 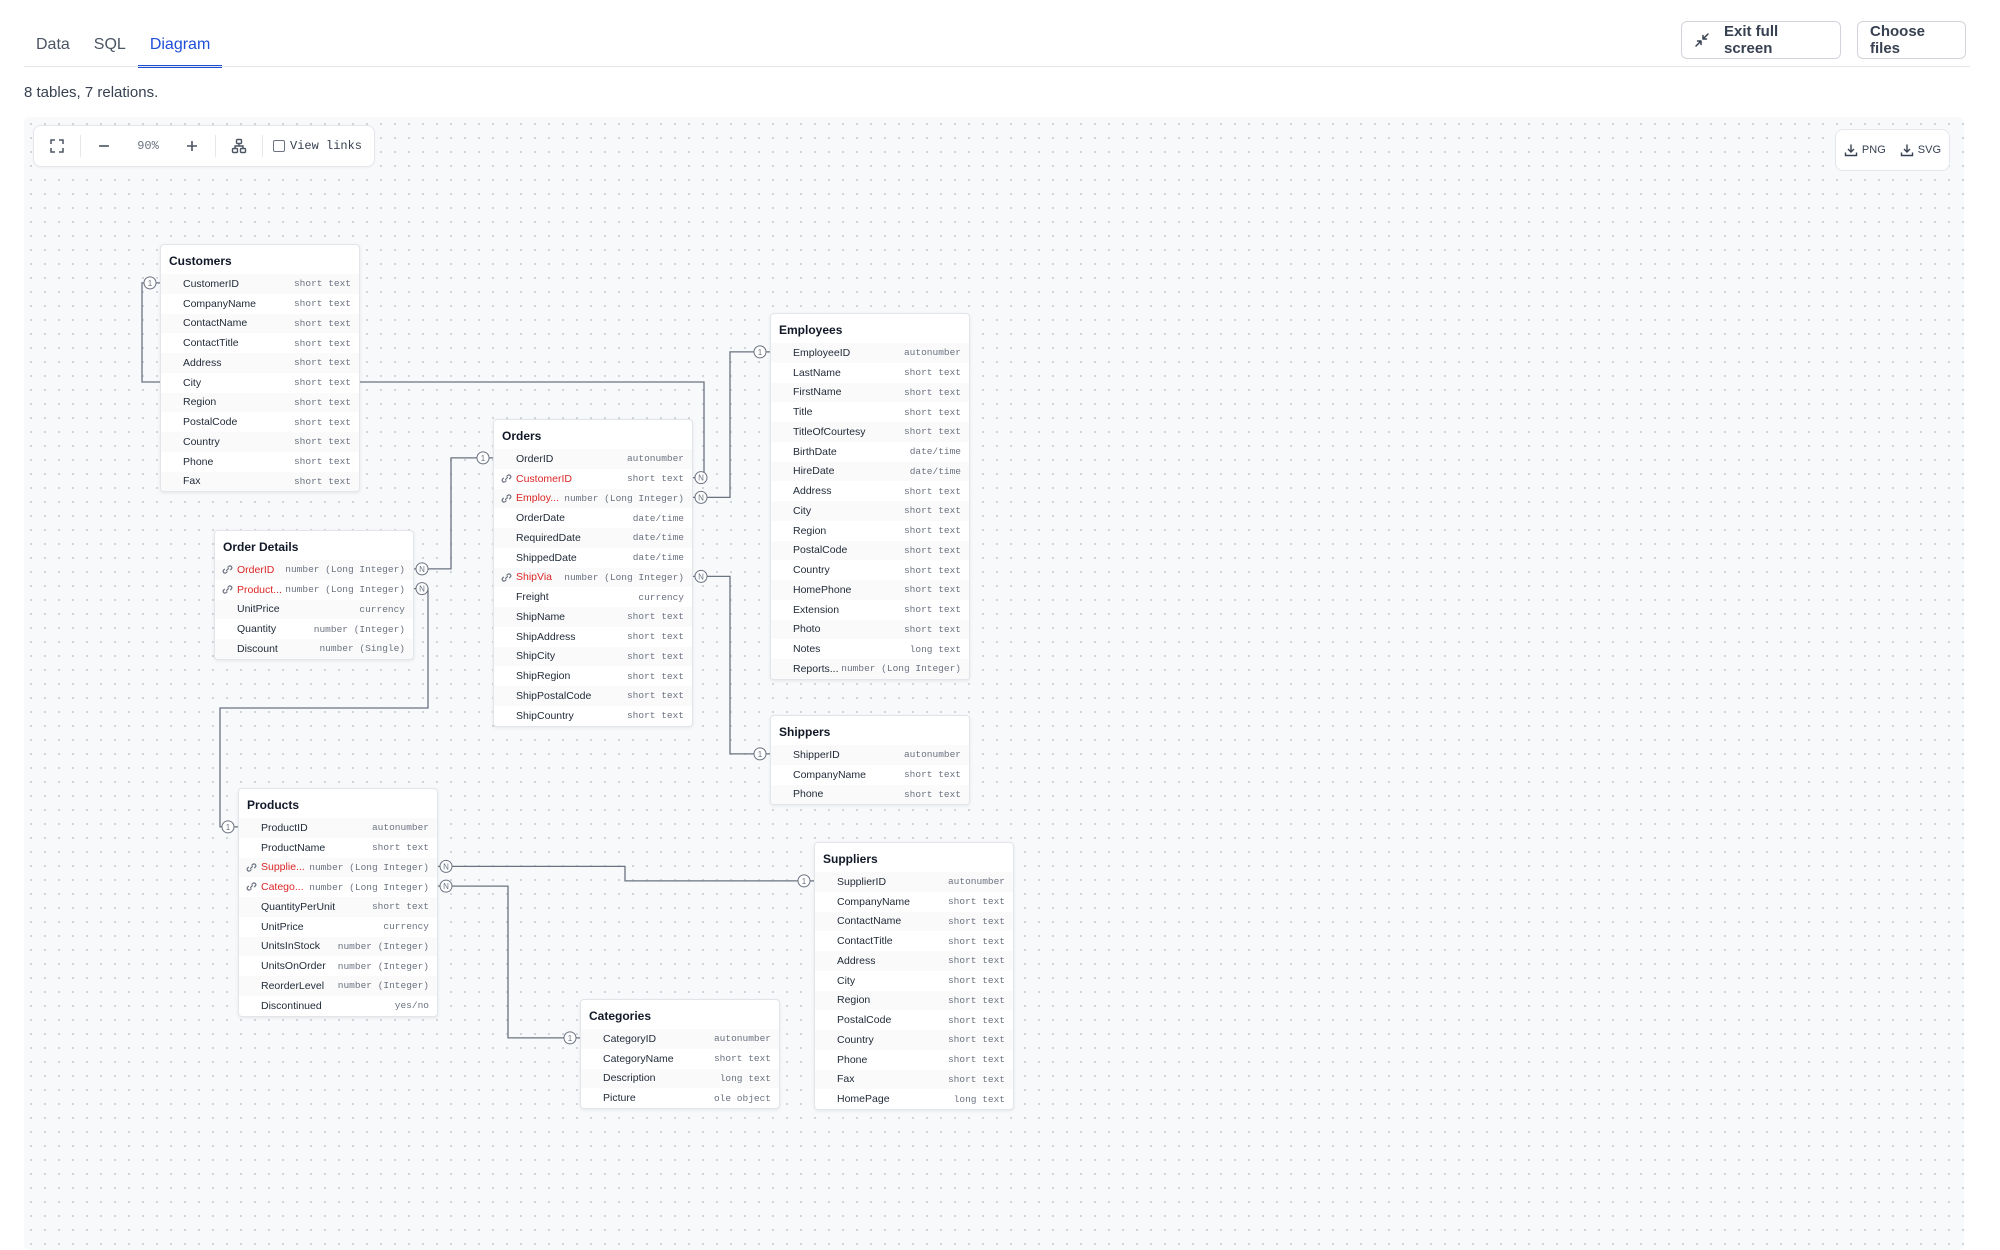 I want to click on field-row: FirstName short text, so click(x=870, y=392).